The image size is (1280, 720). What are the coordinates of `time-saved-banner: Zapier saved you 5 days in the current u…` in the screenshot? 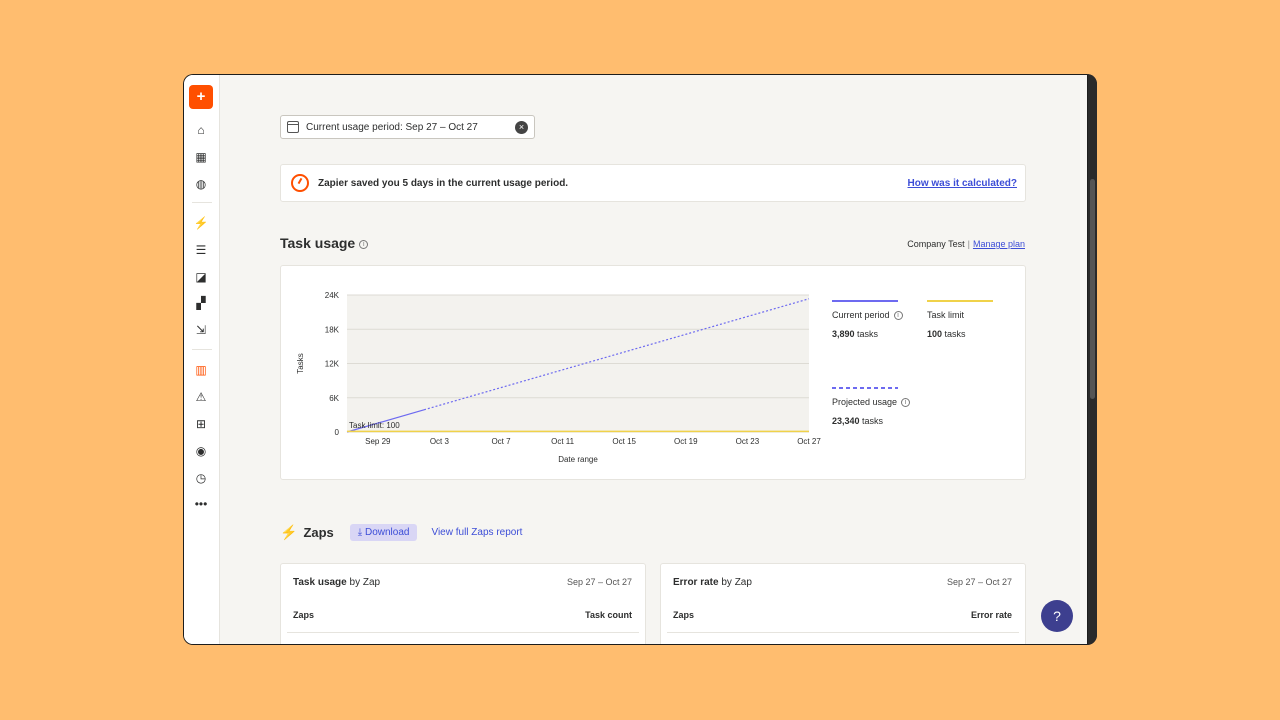 It's located at (653, 183).